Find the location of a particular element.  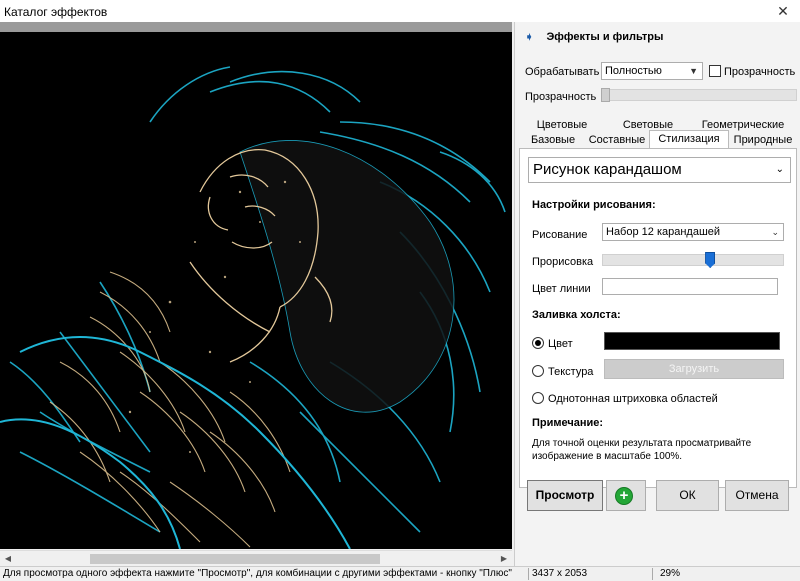

fill-color-swatch is located at coordinates (692, 341).